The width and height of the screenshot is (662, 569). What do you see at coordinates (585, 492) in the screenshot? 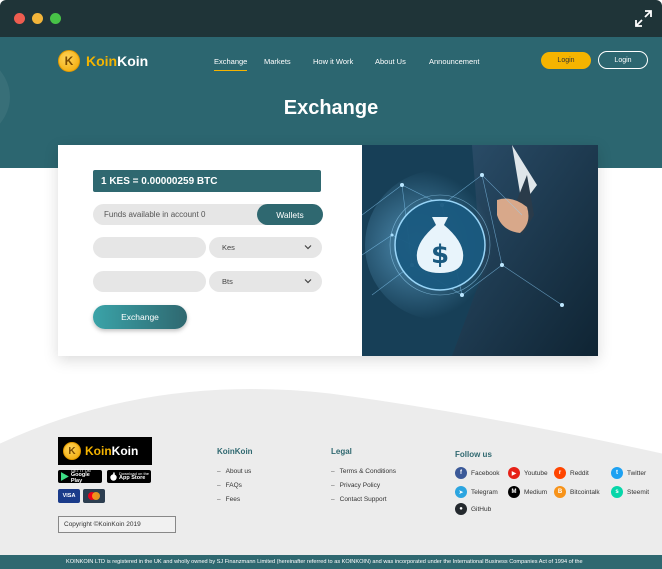
I see `social-label: Bitcointalk` at bounding box center [585, 492].